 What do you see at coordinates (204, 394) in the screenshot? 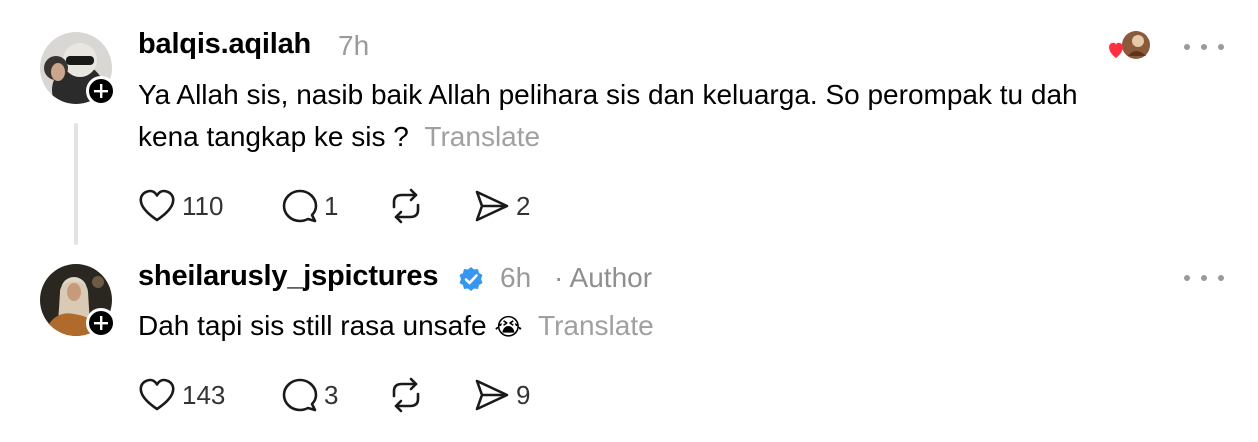
I see `like-count: 143` at bounding box center [204, 394].